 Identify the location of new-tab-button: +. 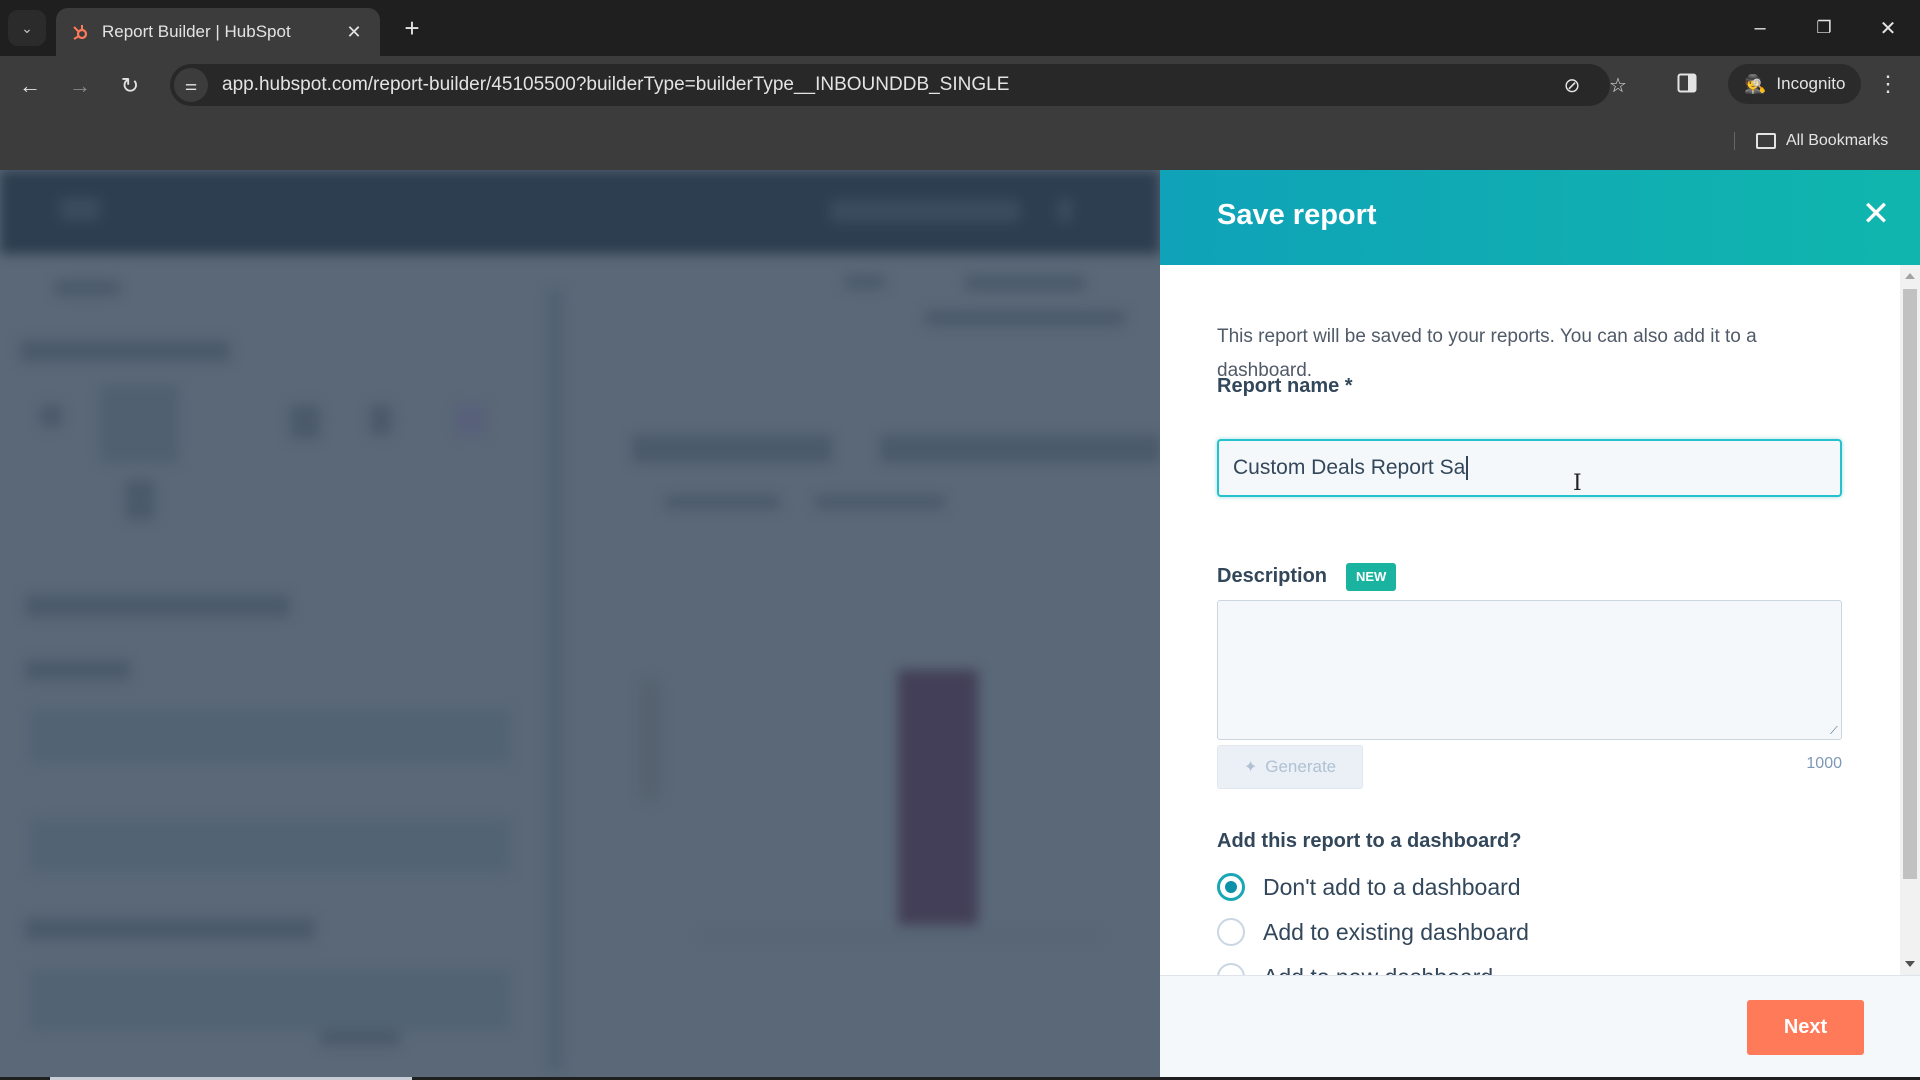
(412, 28).